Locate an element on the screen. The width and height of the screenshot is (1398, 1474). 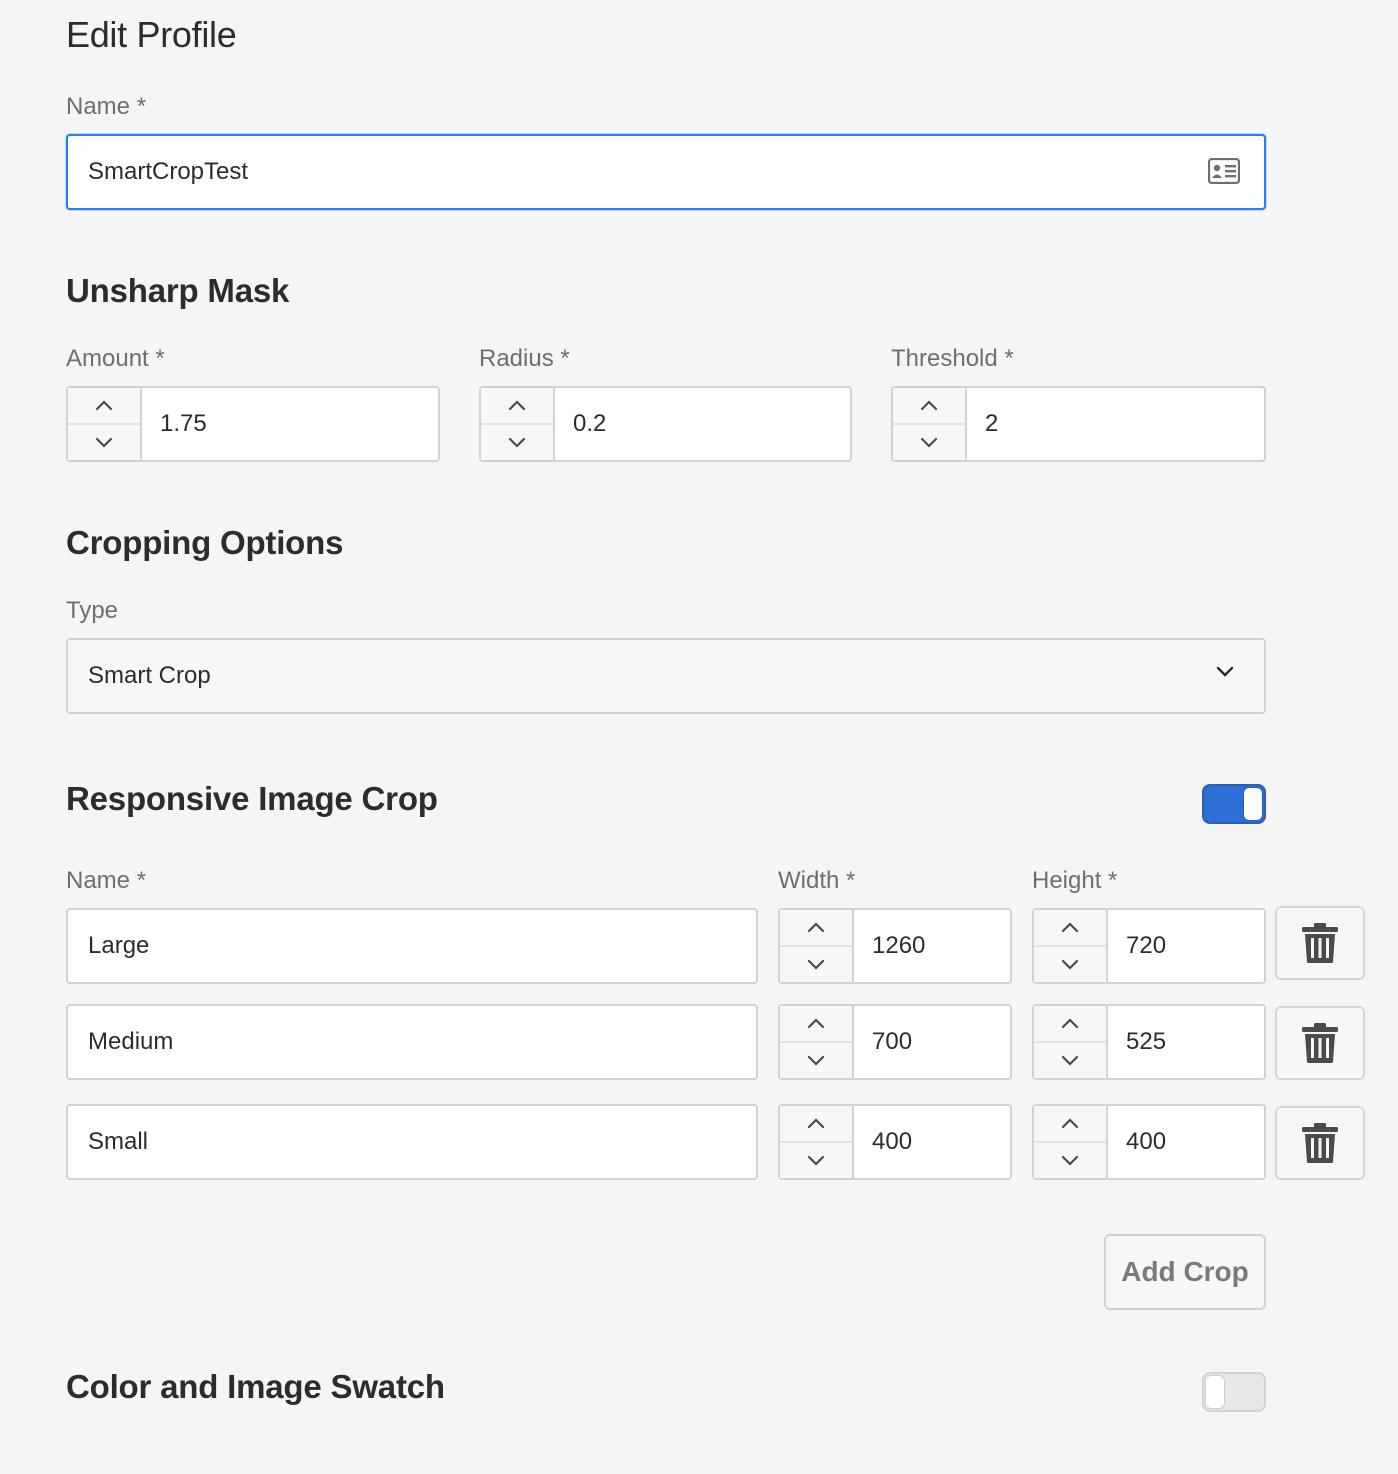
cropping-options-title: Cropping Options is located at coordinates (205, 542).